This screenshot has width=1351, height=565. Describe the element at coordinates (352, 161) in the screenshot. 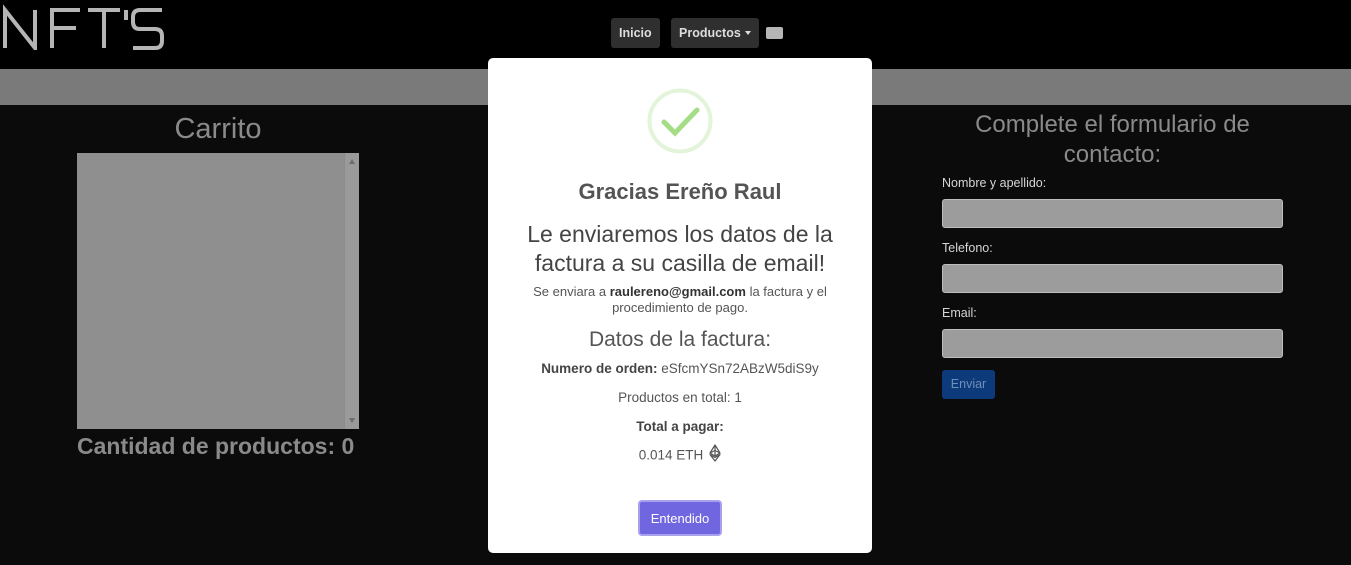

I see `scroll-up-arrow-icon` at that location.